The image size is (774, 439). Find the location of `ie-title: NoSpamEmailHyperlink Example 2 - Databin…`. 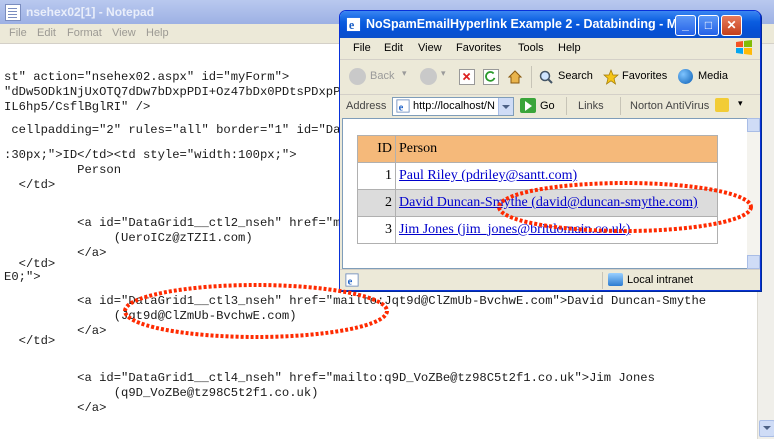

ie-title: NoSpamEmailHyperlink Example 2 - Databin… is located at coordinates (527, 24).